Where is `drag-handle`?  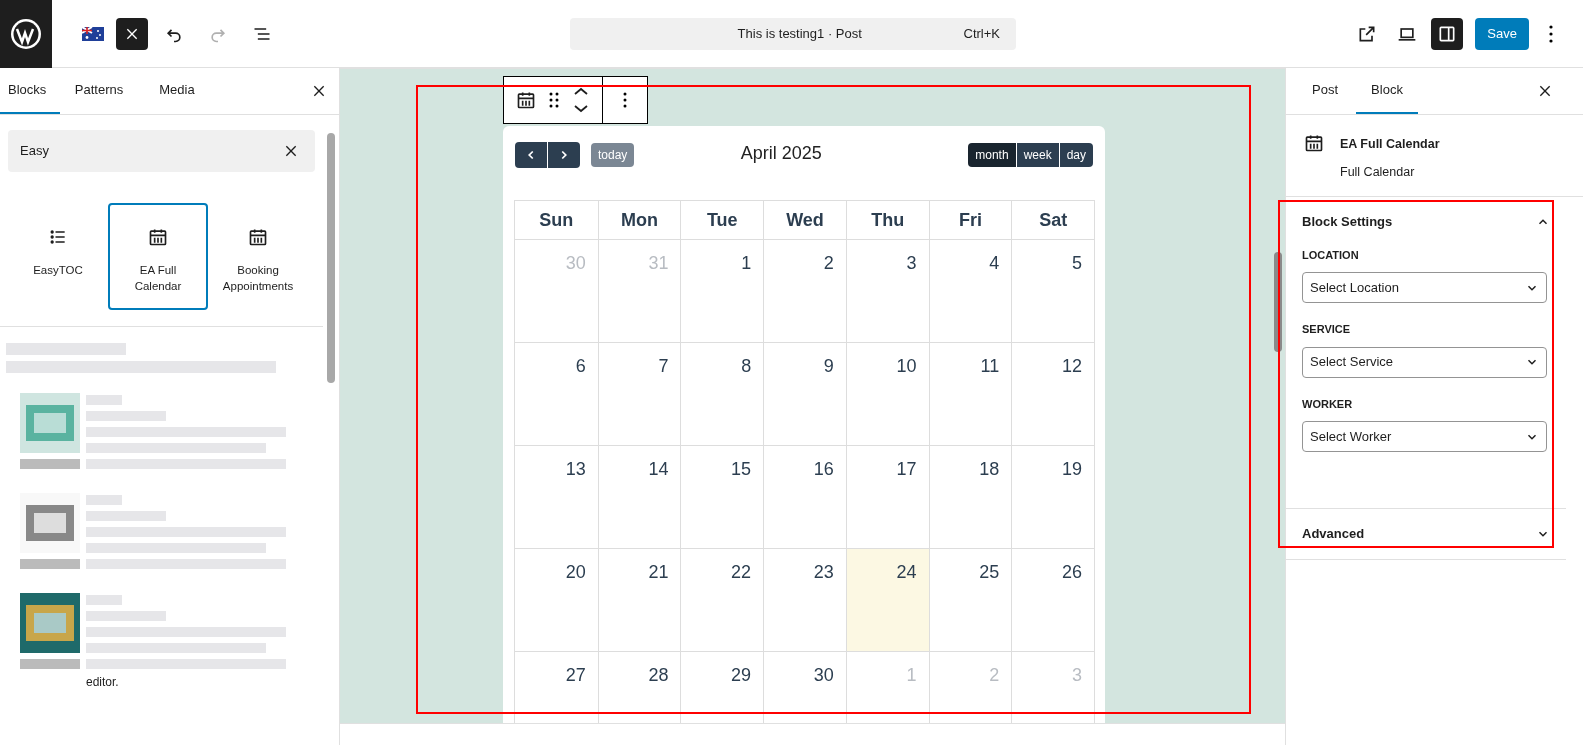 drag-handle is located at coordinates (554, 100).